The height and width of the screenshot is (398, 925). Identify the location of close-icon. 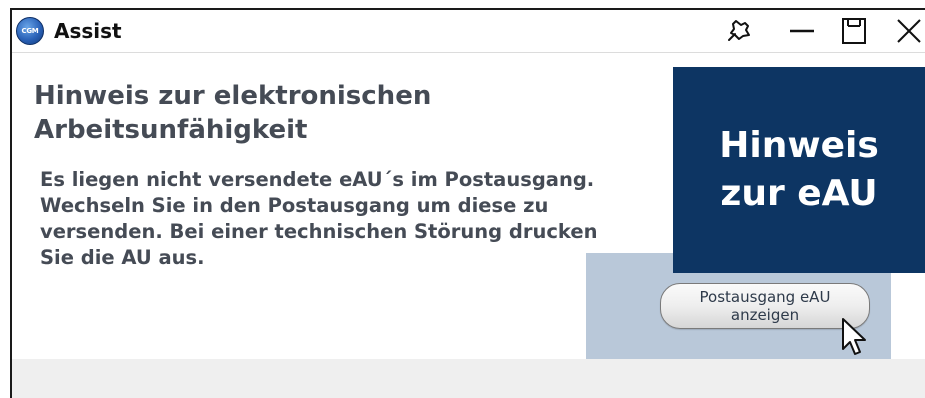
(908, 31).